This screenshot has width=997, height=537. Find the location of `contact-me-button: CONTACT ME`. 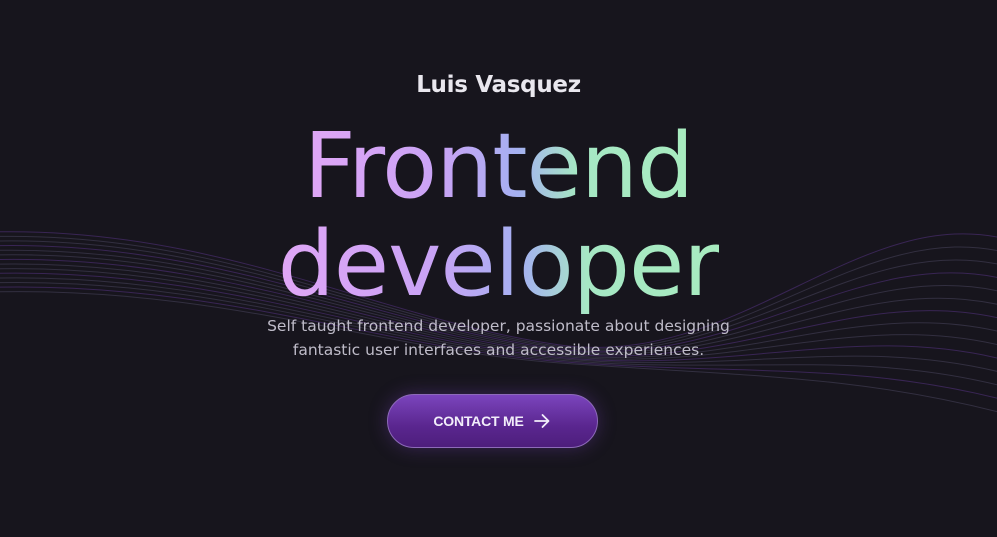

contact-me-button: CONTACT ME is located at coordinates (492, 421).